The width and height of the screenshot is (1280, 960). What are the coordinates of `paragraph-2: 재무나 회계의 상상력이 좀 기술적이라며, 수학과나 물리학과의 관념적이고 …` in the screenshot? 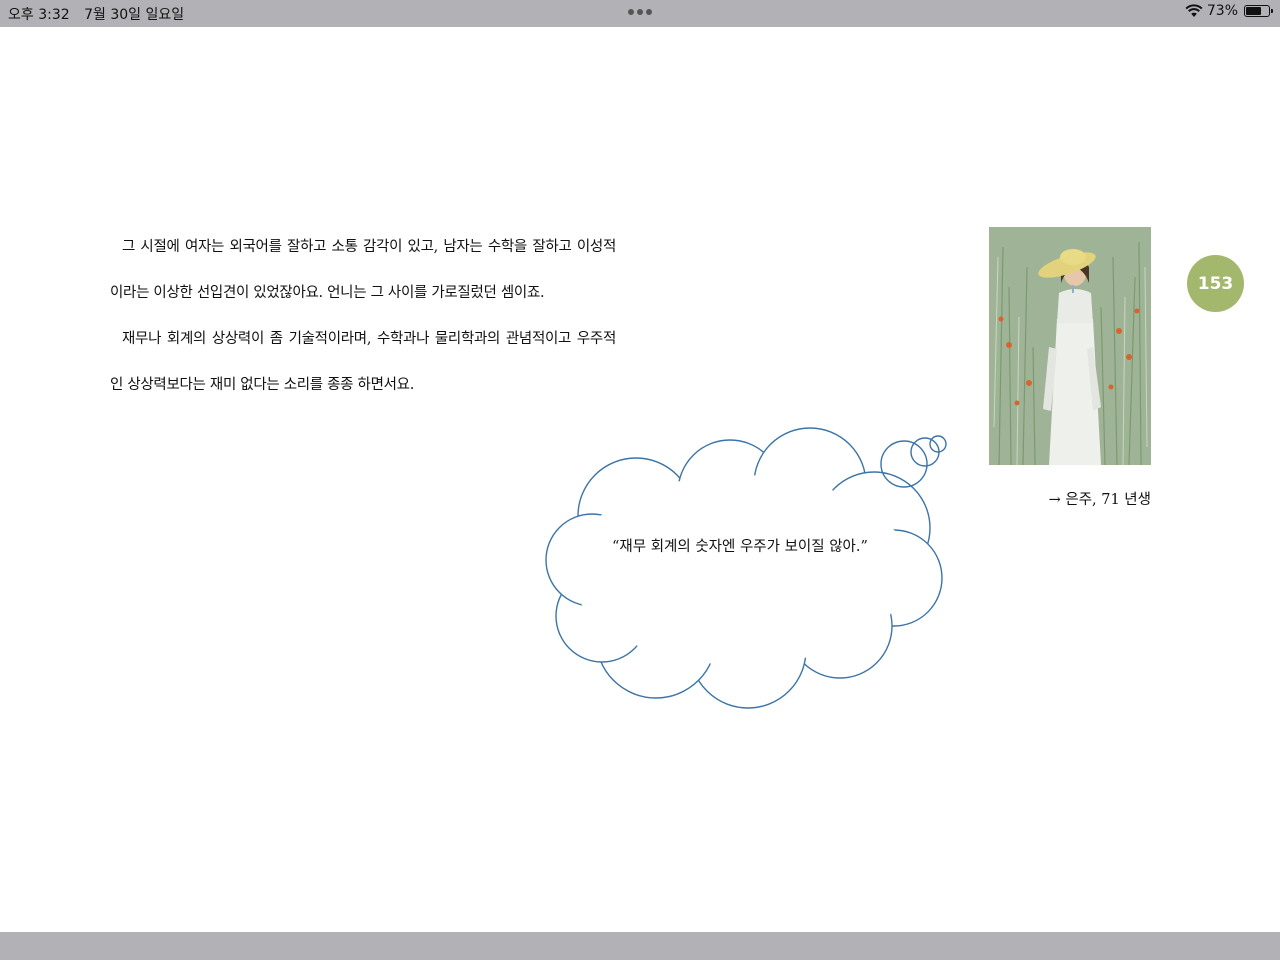 It's located at (363, 362).